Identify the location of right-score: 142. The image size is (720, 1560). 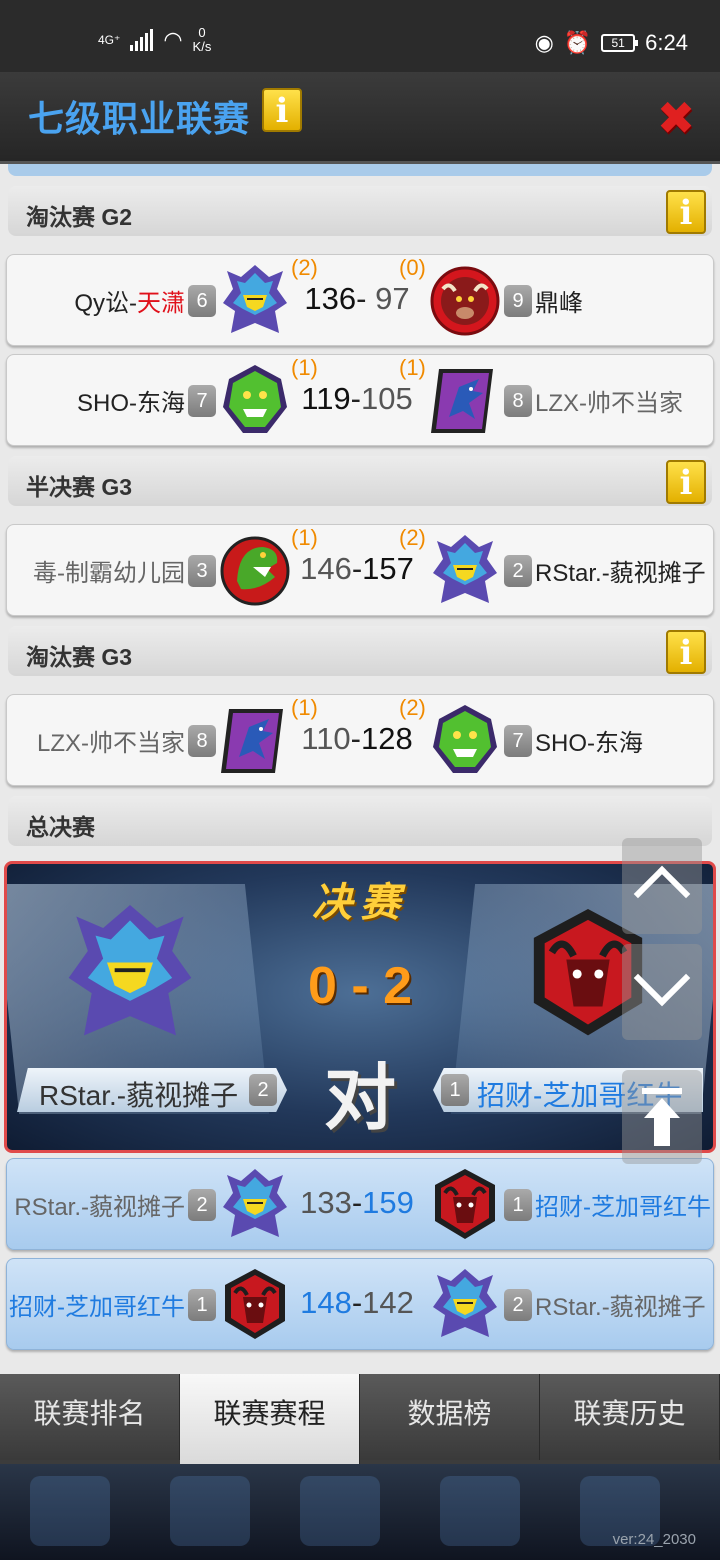
(388, 1302).